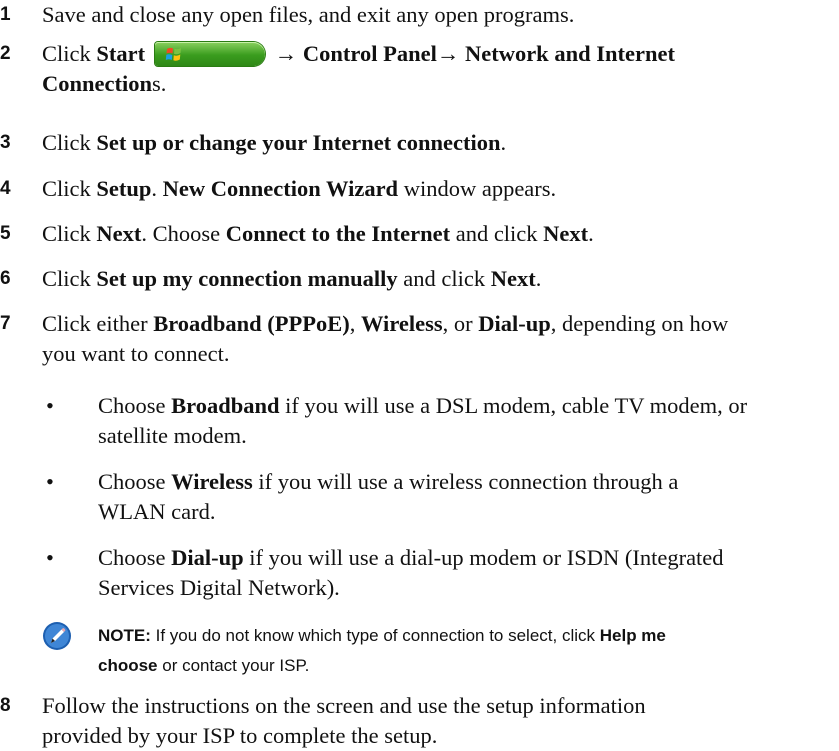  I want to click on step-text-plain: window appears., so click(477, 188).